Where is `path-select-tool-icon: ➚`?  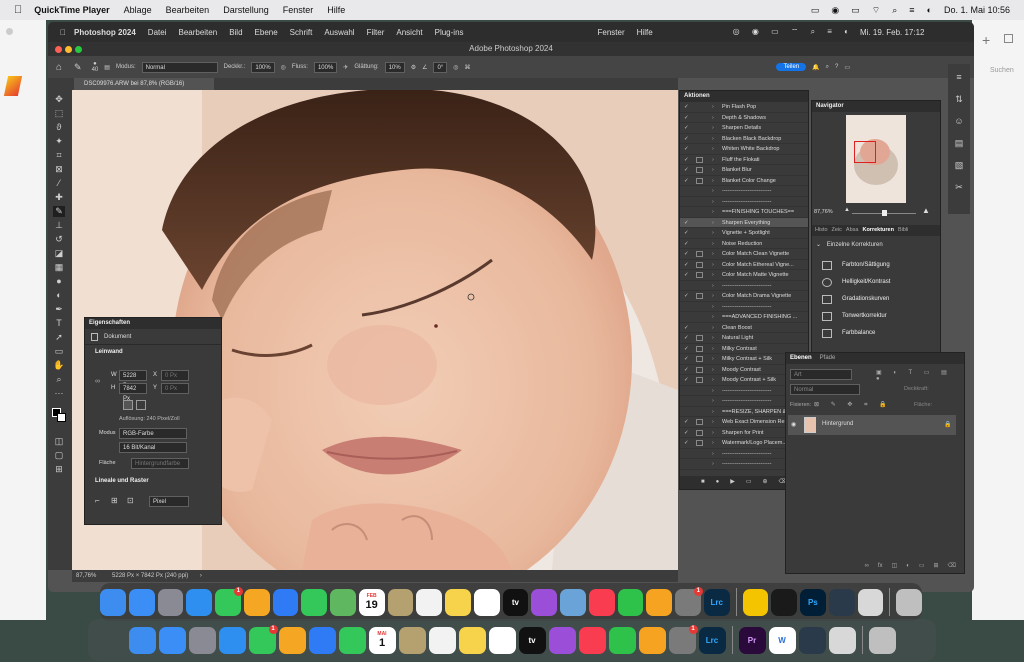
path-select-tool-icon: ➚ is located at coordinates (59, 337).